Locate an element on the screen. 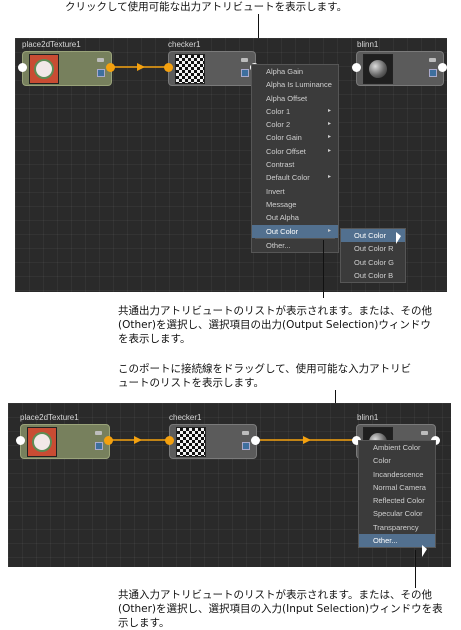 The image size is (461, 630). menu-item-label: Specular Color is located at coordinates (398, 514).